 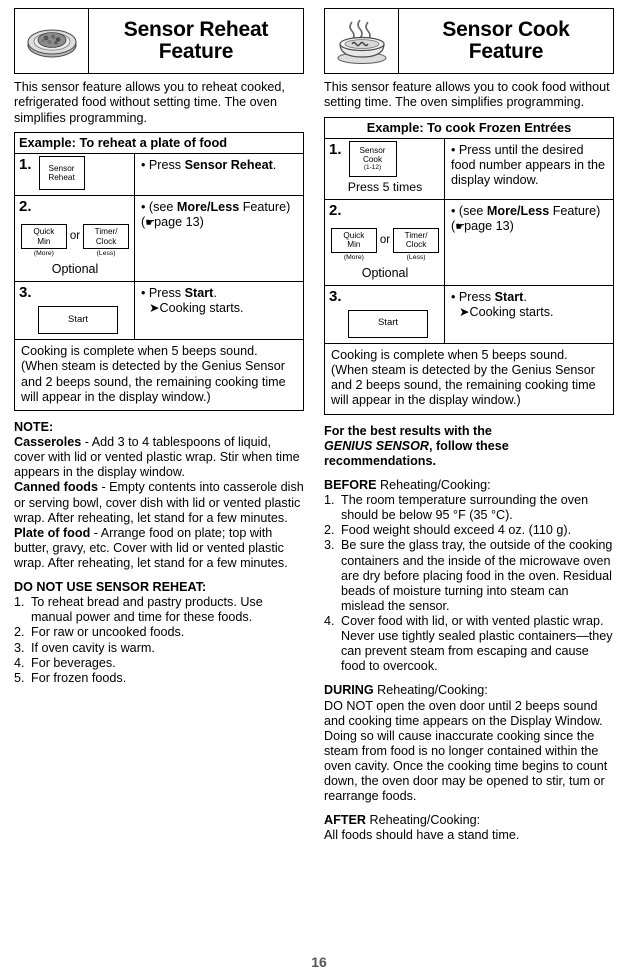 What do you see at coordinates (79, 677) in the screenshot?
I see `list-item-text: For frozen foods.` at bounding box center [79, 677].